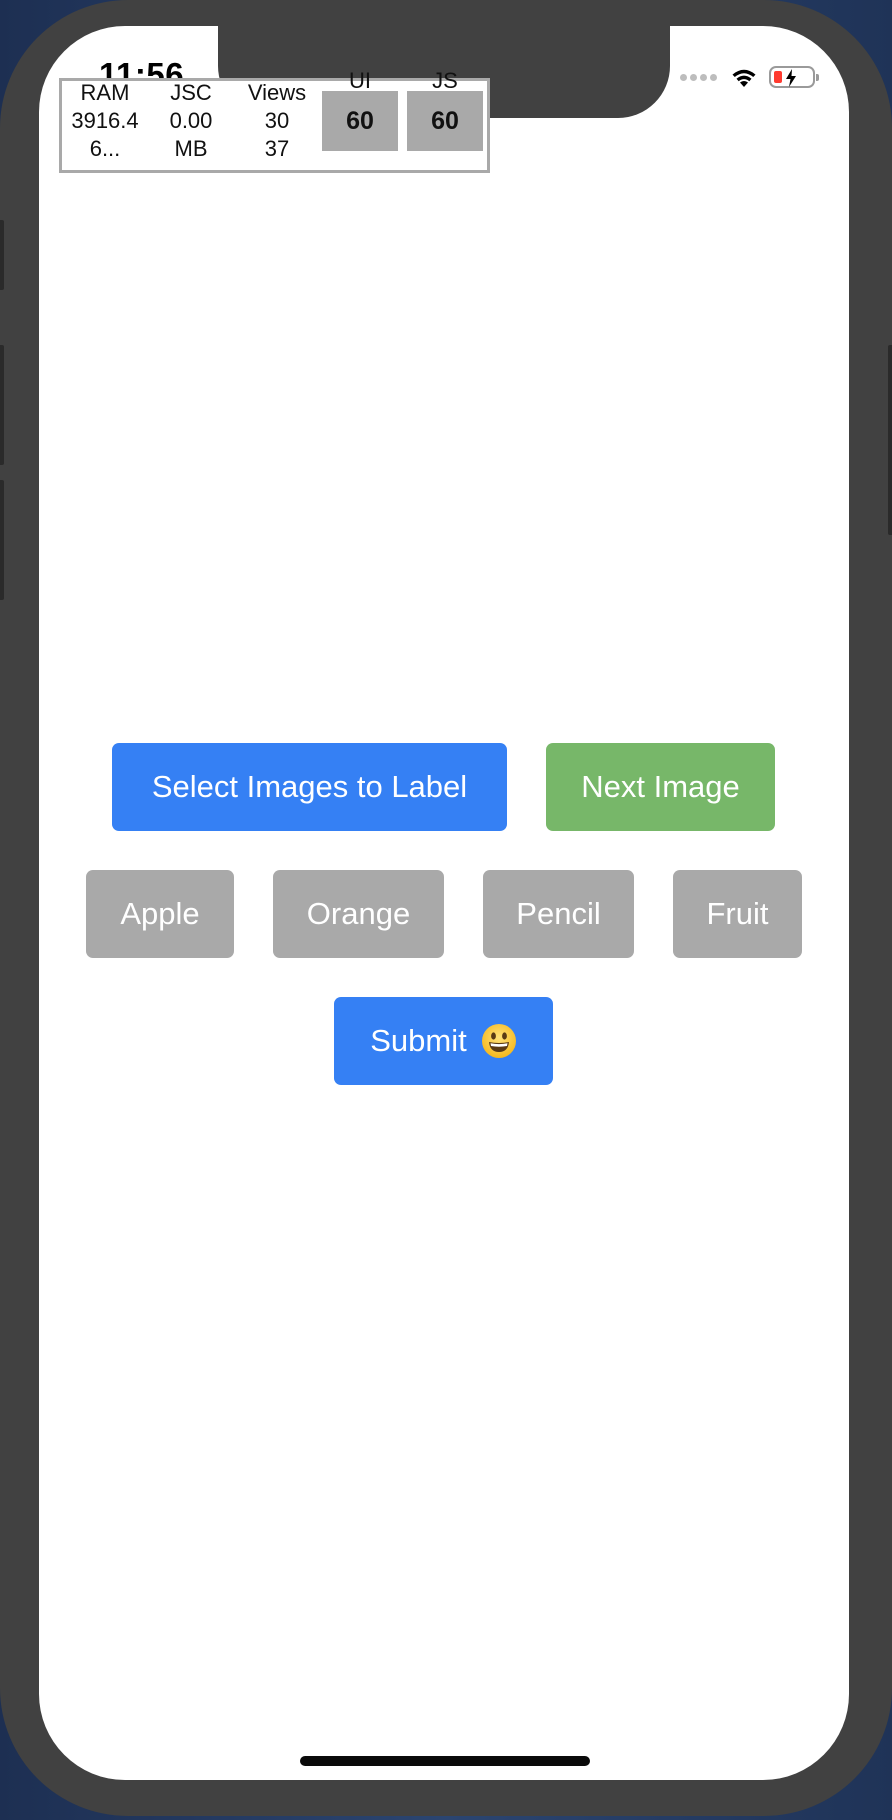 Image resolution: width=892 pixels, height=1820 pixels. Describe the element at coordinates (360, 80) in the screenshot. I see `perf-ui-label: UI` at that location.